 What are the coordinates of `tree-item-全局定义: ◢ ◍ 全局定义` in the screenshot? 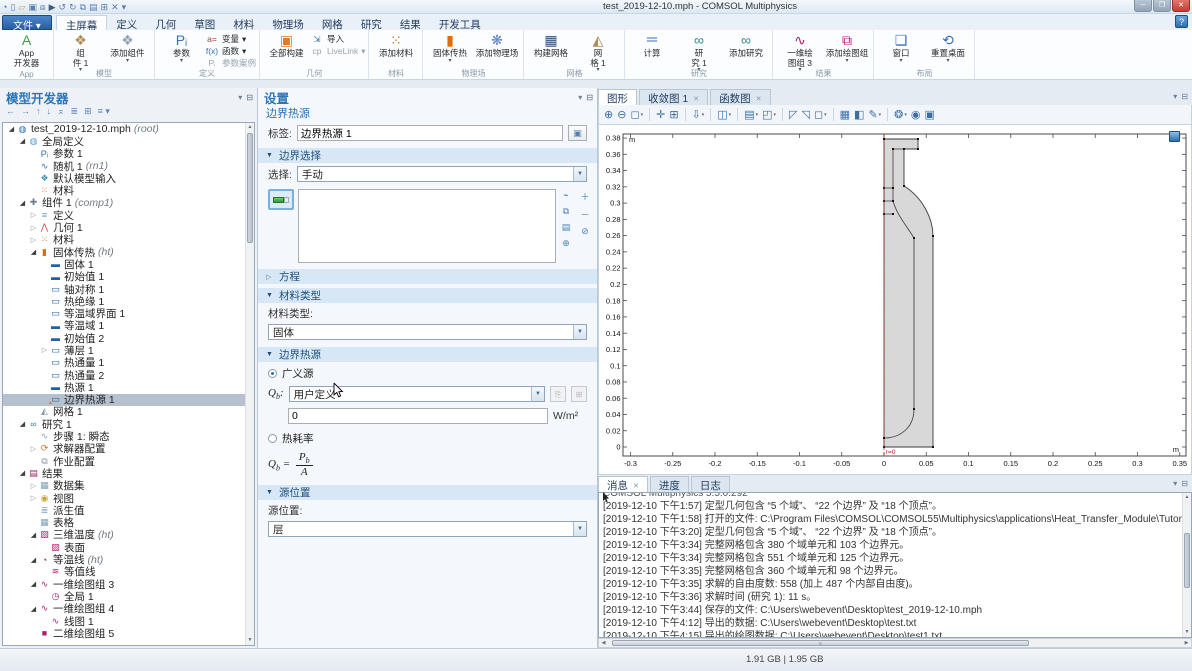 It's located at (128, 141).